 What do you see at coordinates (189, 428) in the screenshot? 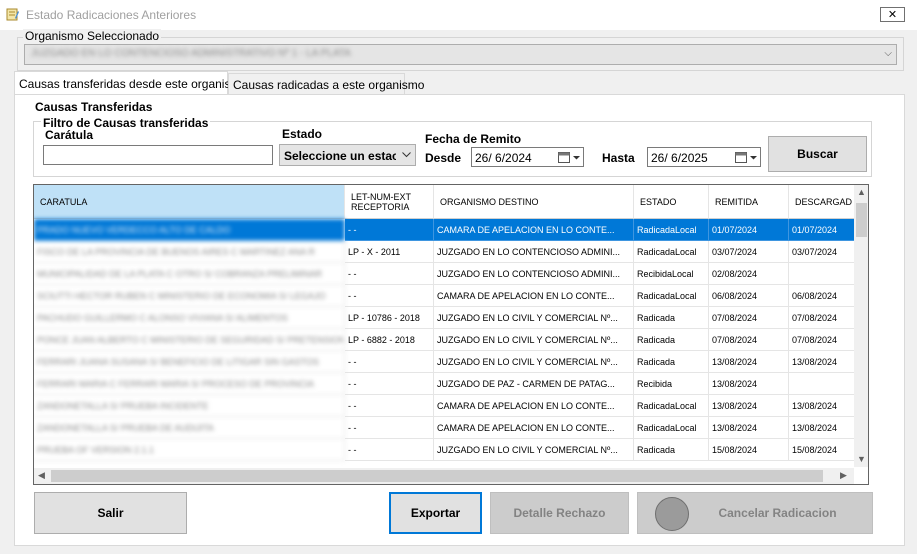
I see `cell-caratula: ZANDONETALLA S/ PRUEBA DE AUDIJITA` at bounding box center [189, 428].